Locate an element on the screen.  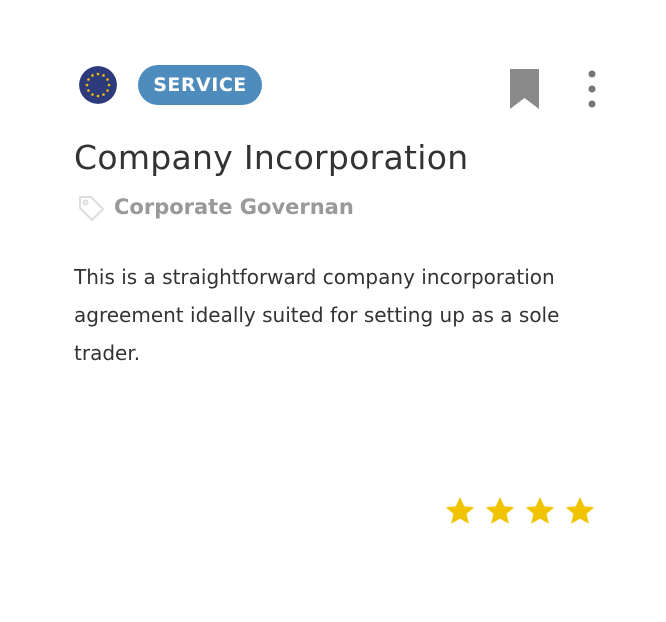
category-label: Corporate Governance is located at coordinates (234, 207).